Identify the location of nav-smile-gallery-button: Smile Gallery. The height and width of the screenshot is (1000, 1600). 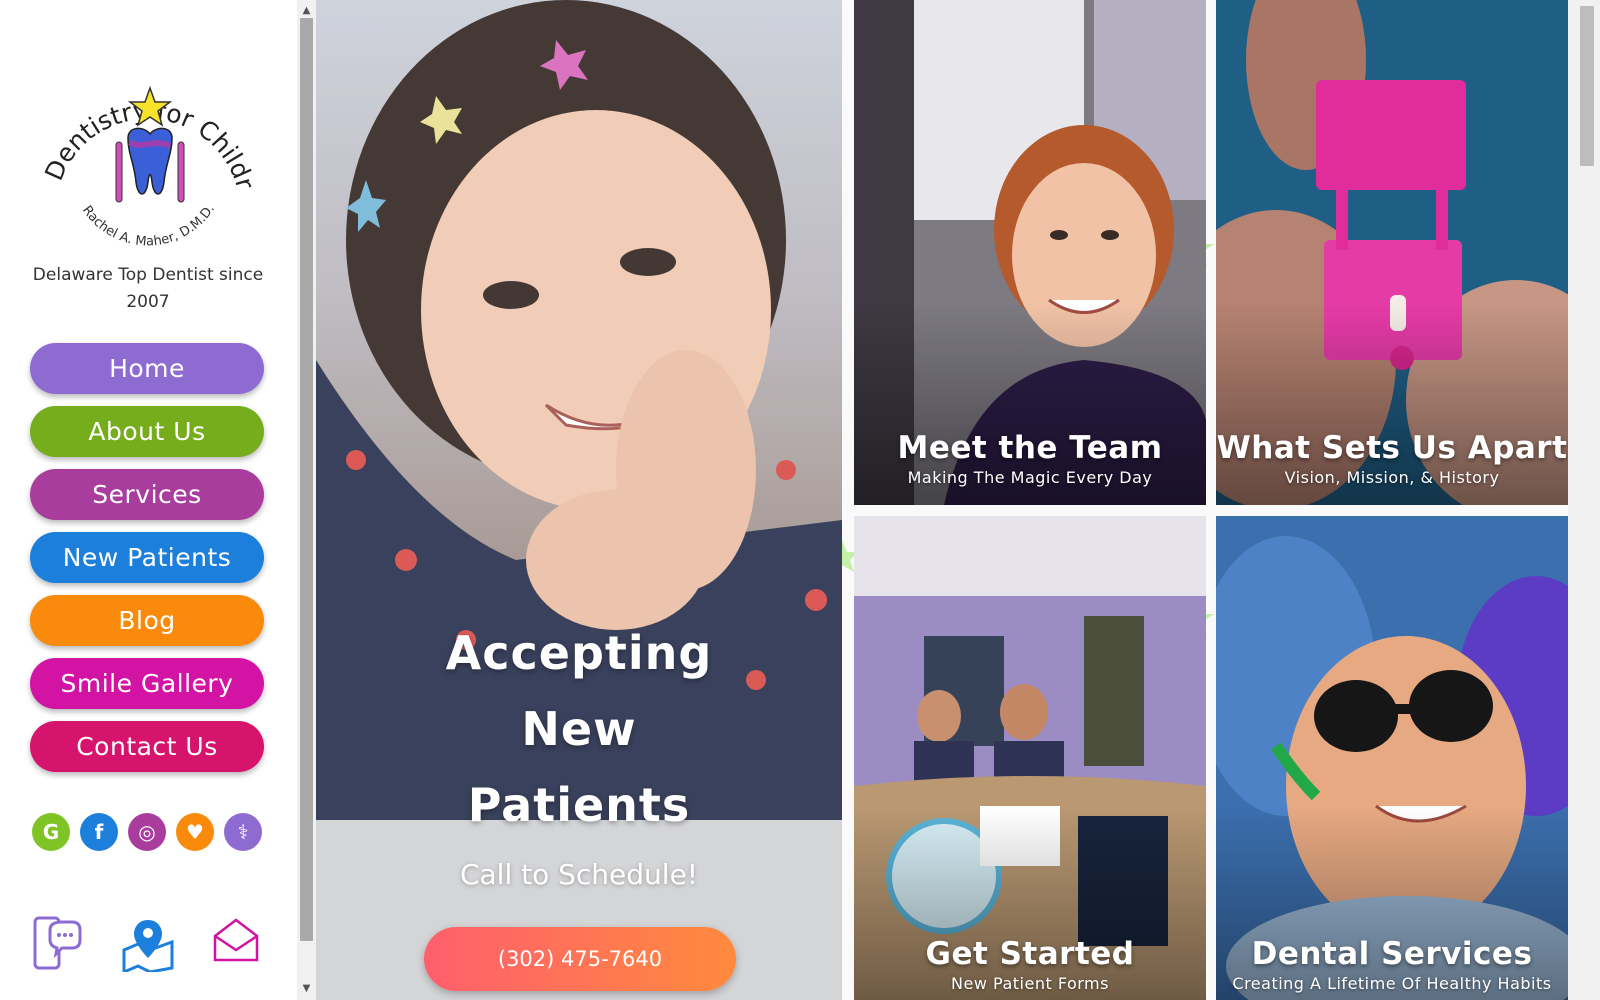
(147, 683).